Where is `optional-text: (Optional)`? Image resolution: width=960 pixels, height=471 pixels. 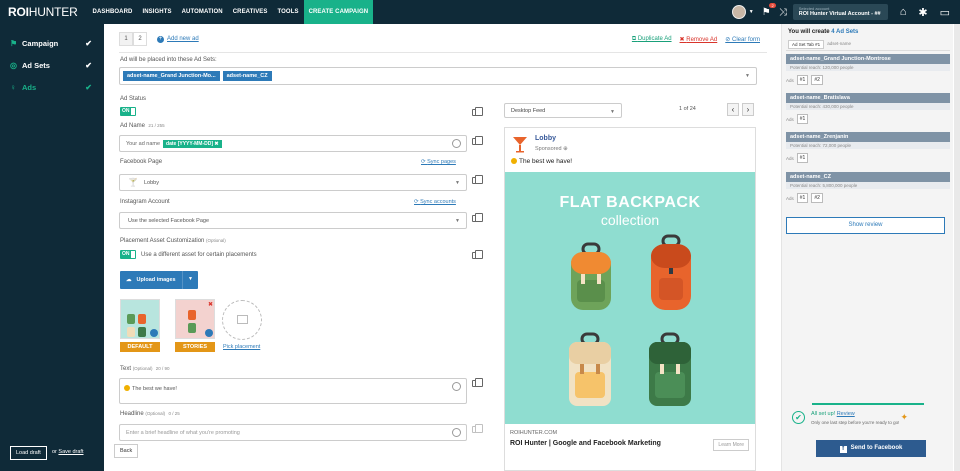
optional-text: (Optional) is located at coordinates (155, 413).